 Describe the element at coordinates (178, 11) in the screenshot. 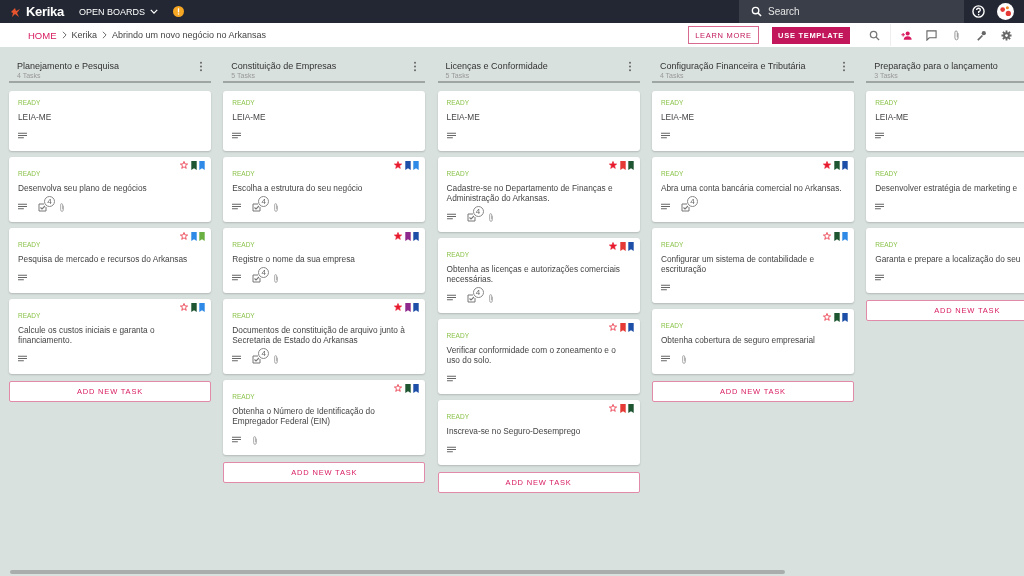

I see `alert-icon` at that location.